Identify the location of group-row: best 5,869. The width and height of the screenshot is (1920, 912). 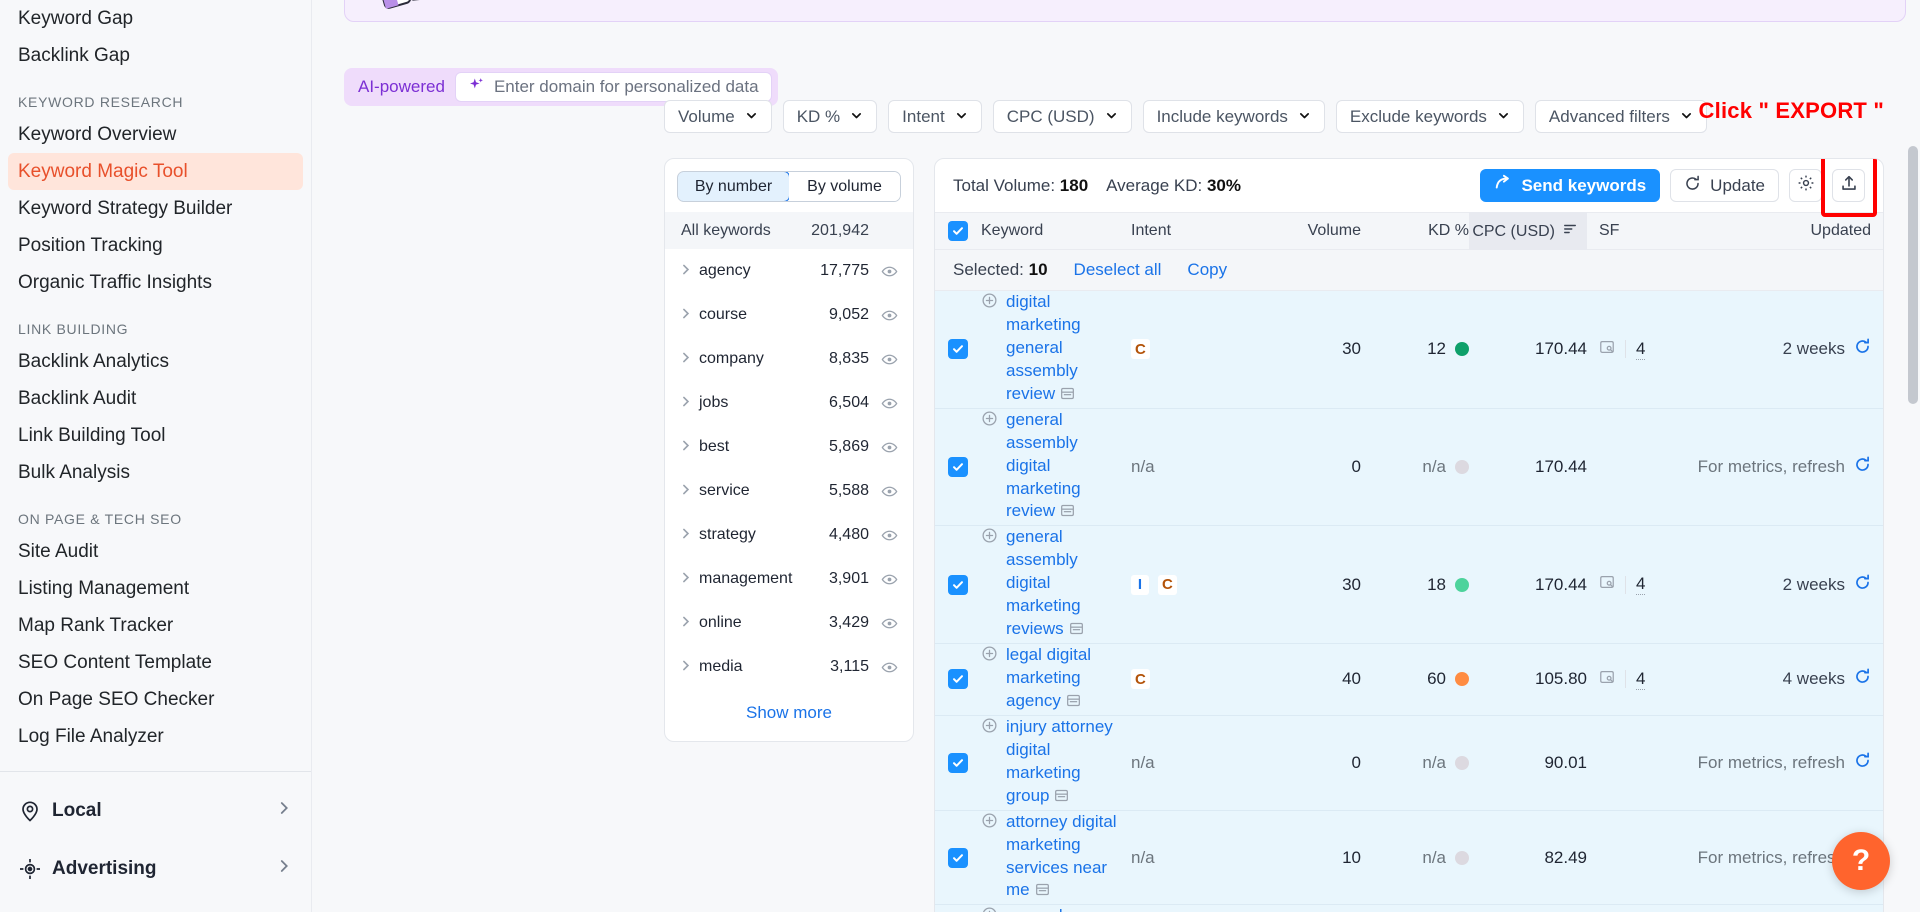
(789, 447).